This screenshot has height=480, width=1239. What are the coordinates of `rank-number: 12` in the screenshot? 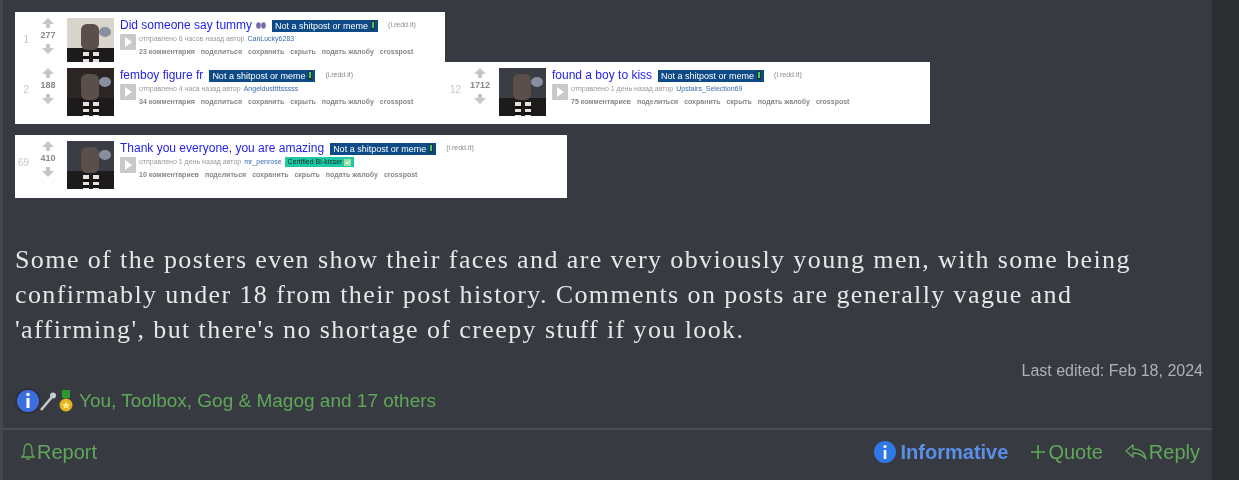 It's located at (454, 90).